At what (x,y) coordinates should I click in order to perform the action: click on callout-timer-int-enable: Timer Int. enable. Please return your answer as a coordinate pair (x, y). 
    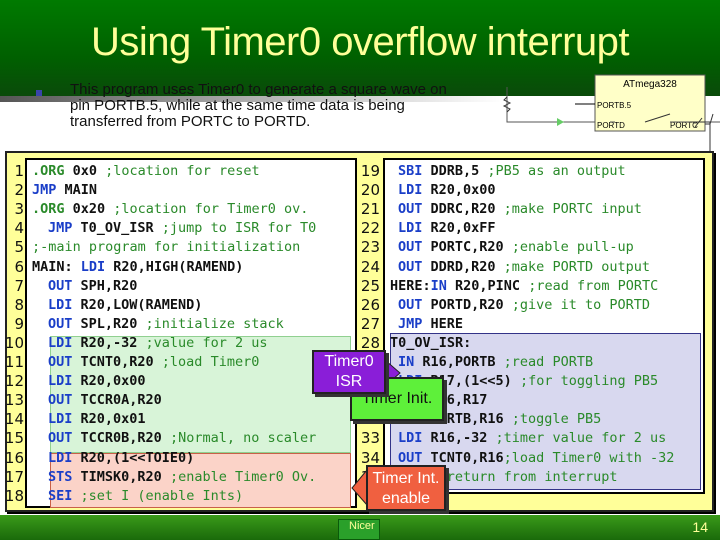
    Looking at the image, I should click on (406, 488).